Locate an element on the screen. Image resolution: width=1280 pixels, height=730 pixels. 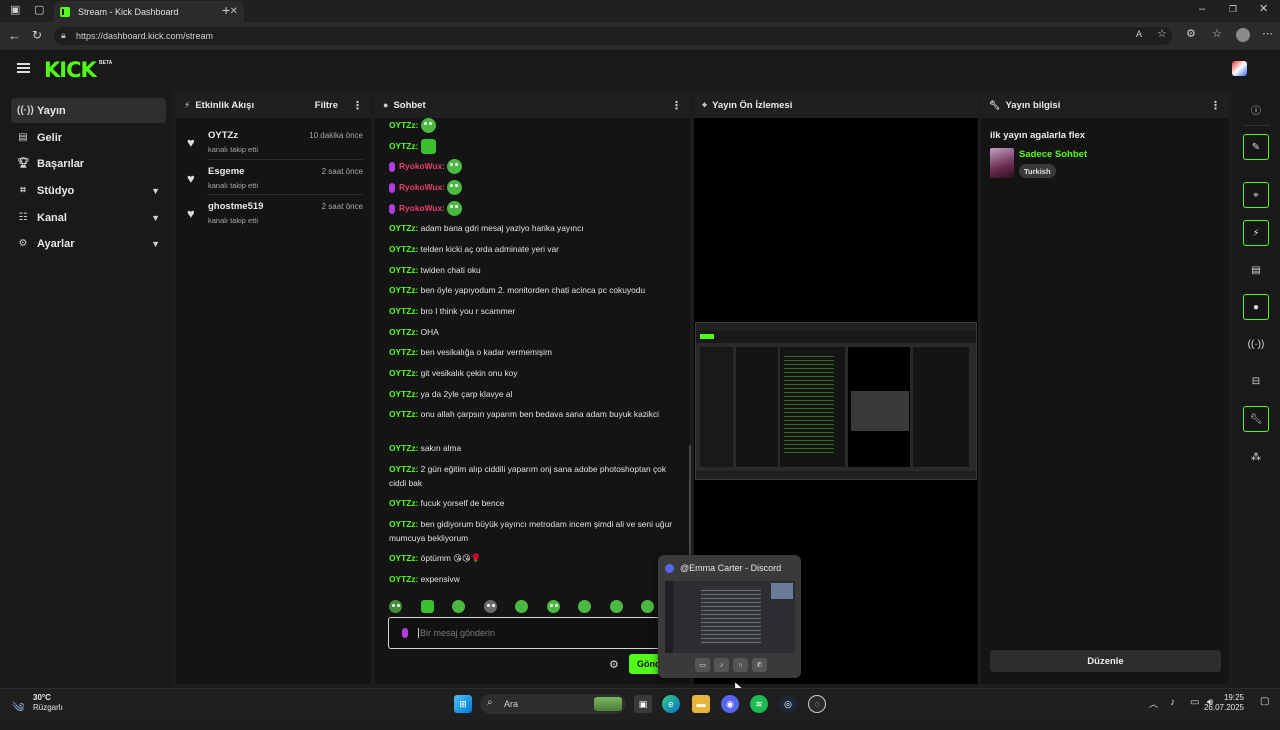
steam-icon: ◎ is located at coordinates (788, 704).